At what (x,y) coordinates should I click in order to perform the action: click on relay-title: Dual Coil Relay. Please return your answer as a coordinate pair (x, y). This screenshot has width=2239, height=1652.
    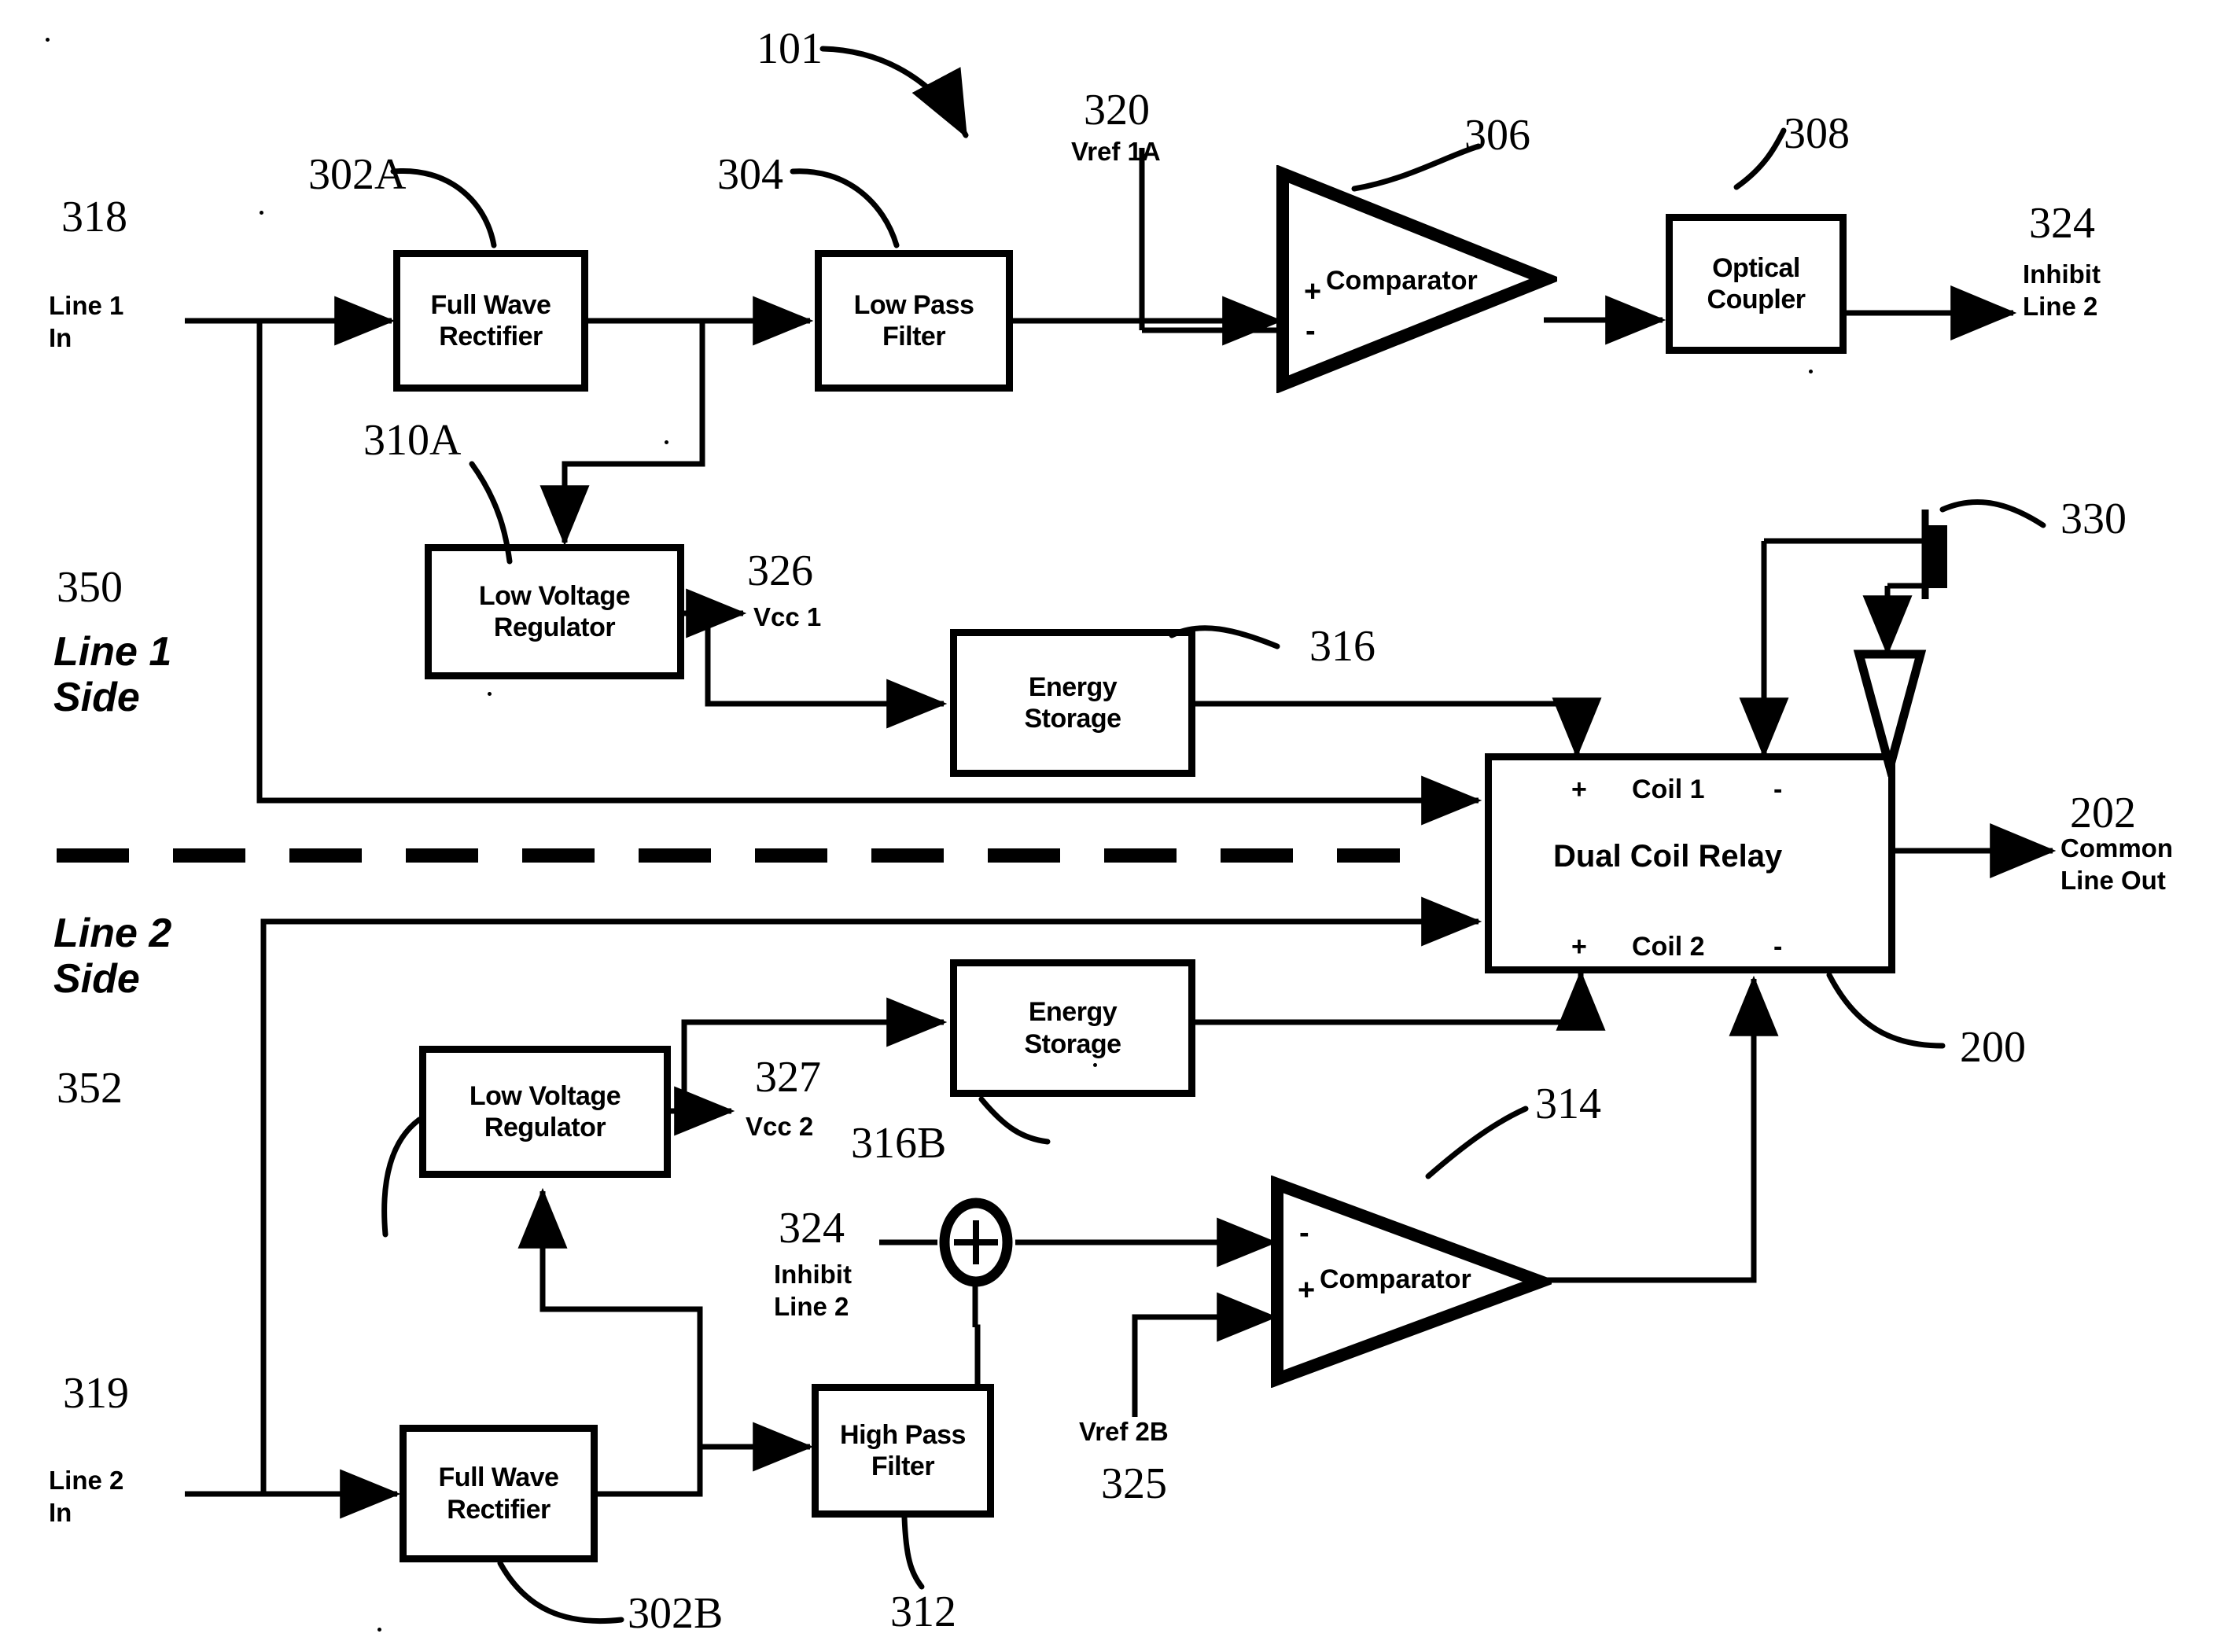
    Looking at the image, I should click on (1668, 856).